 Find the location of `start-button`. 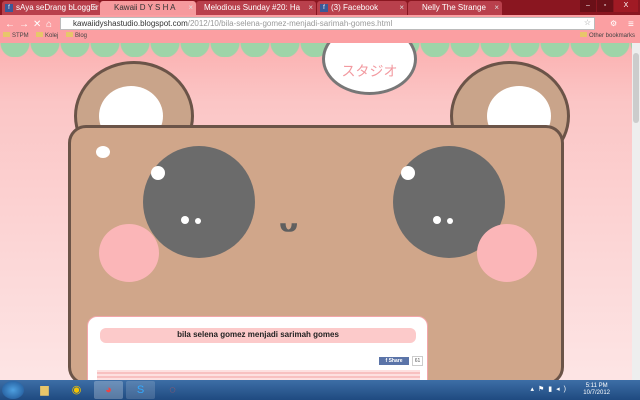

start-button is located at coordinates (13, 390).